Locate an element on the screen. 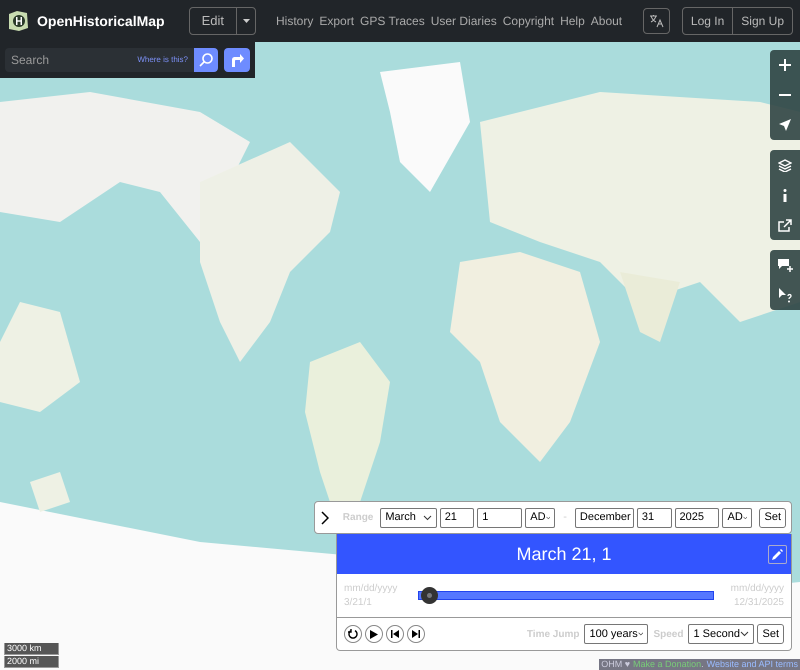 Image resolution: width=800 pixels, height=670 pixels. step-forward-icon is located at coordinates (416, 634).